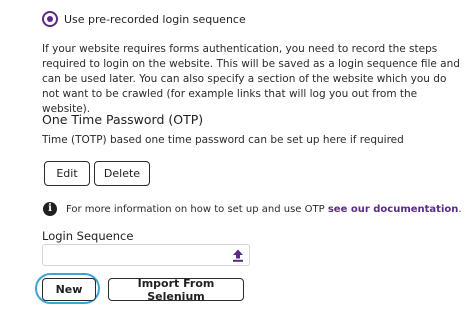 The width and height of the screenshot is (474, 316). I want to click on info-icon: i, so click(50, 209).